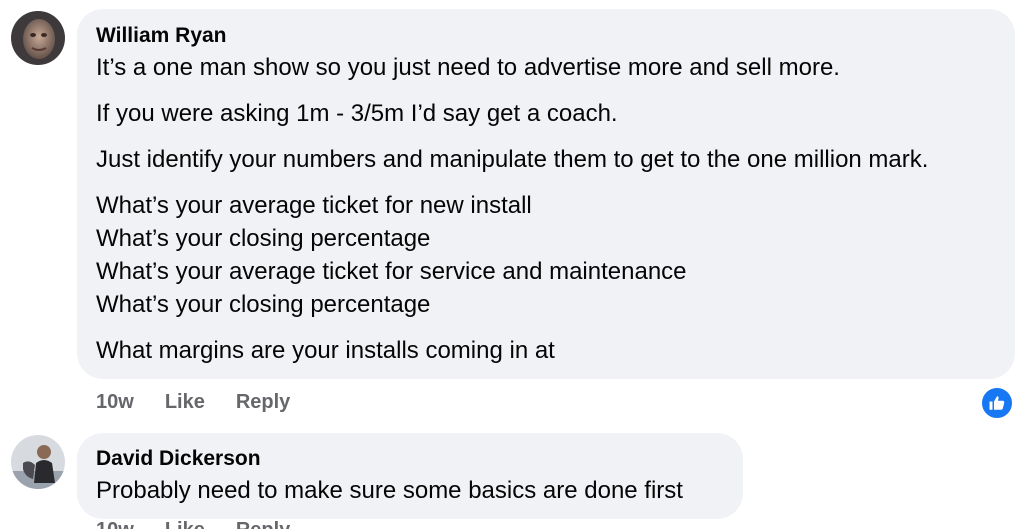 This screenshot has height=529, width=1024. I want to click on avatar-david-dickerson, so click(38, 462).